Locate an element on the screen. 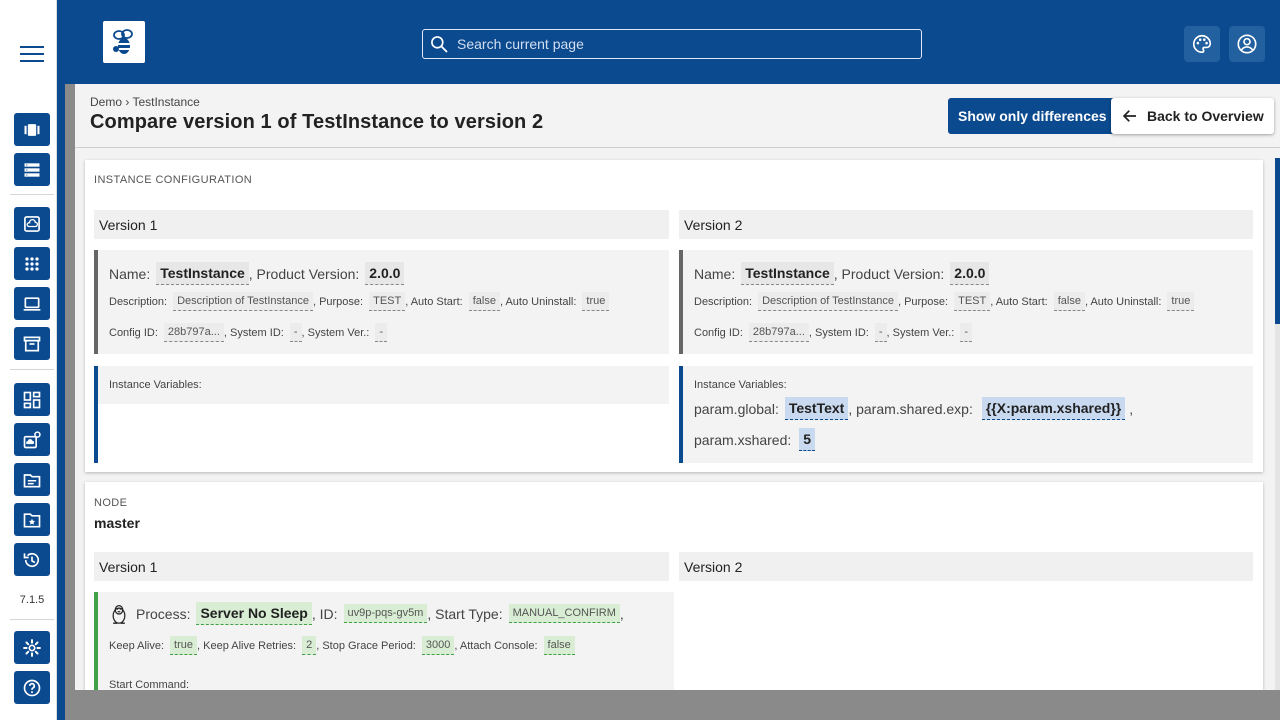 This screenshot has height=720, width=1280. back-to-overview-label: Back to Overview is located at coordinates (1205, 116).